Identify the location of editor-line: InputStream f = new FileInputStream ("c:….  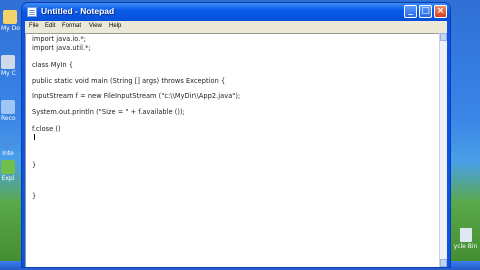
(136, 96).